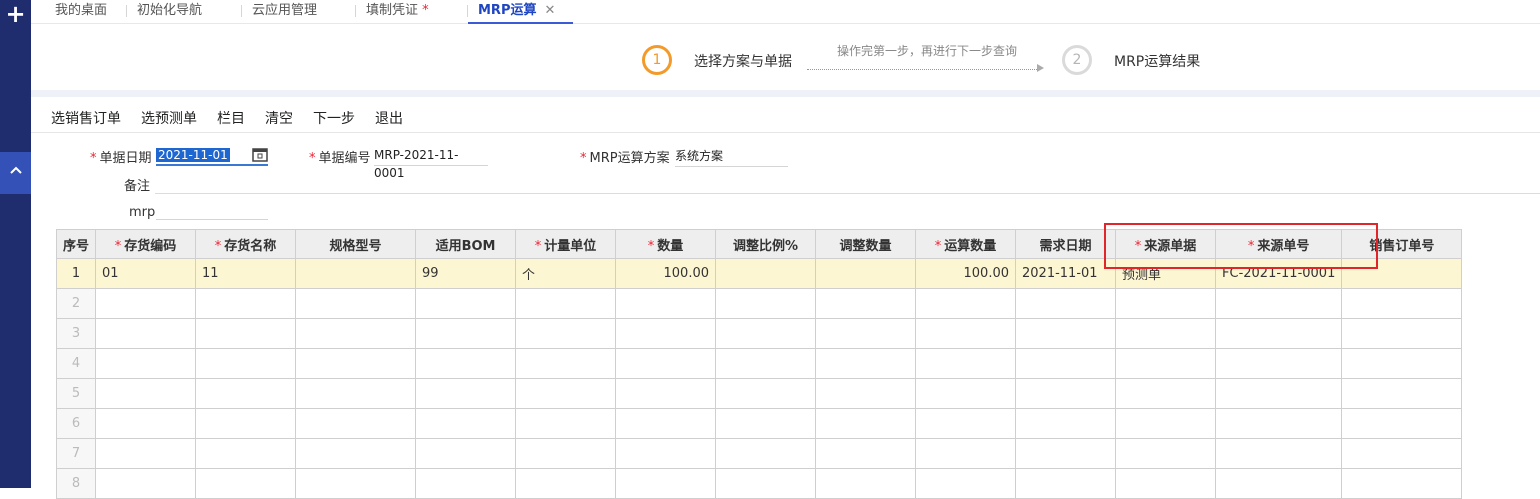 This screenshot has height=499, width=1540. What do you see at coordinates (389, 118) in the screenshot?
I see `exit-button: 退出` at bounding box center [389, 118].